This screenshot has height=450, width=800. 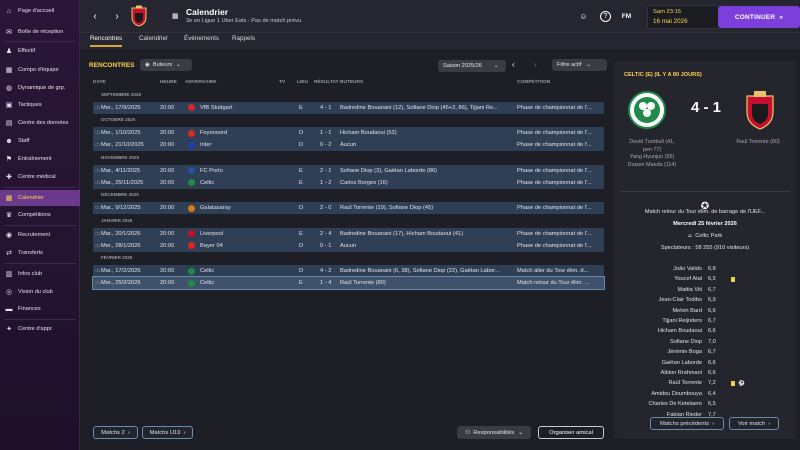 What do you see at coordinates (705, 365) in the screenshot?
I see `player-rating-row: Gaëtan Laborde 6,6` at bounding box center [705, 365].